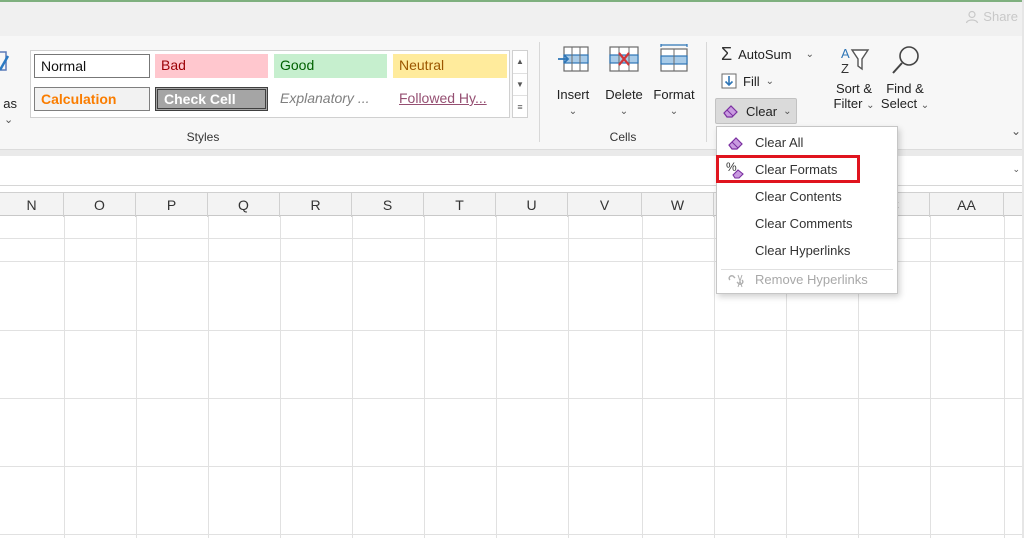  What do you see at coordinates (729, 81) in the screenshot?
I see `fill-down-icon` at bounding box center [729, 81].